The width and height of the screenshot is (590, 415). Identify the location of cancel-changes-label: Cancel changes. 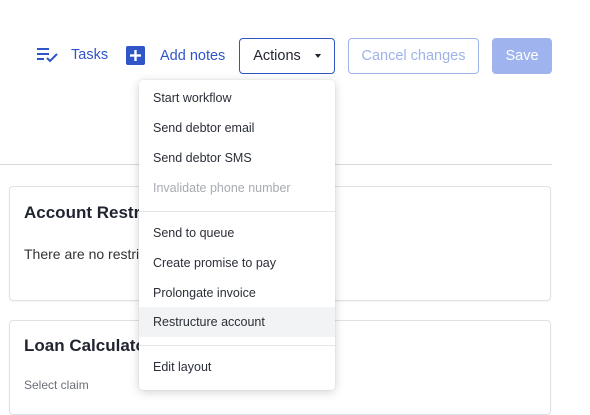
(413, 56).